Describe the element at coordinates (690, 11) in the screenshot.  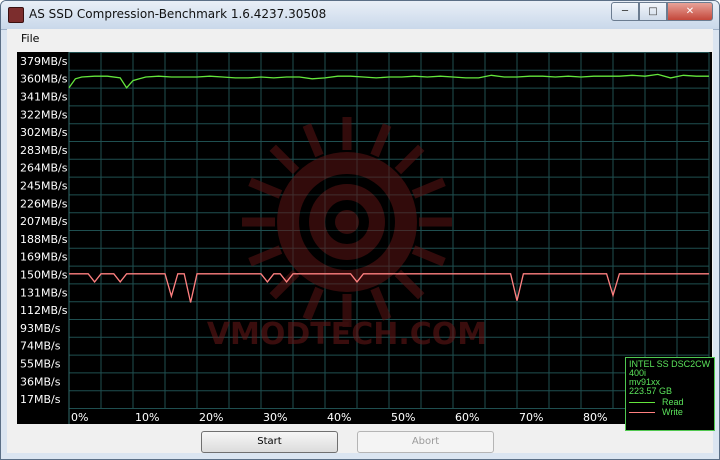
I see `close-button: ✕` at that location.